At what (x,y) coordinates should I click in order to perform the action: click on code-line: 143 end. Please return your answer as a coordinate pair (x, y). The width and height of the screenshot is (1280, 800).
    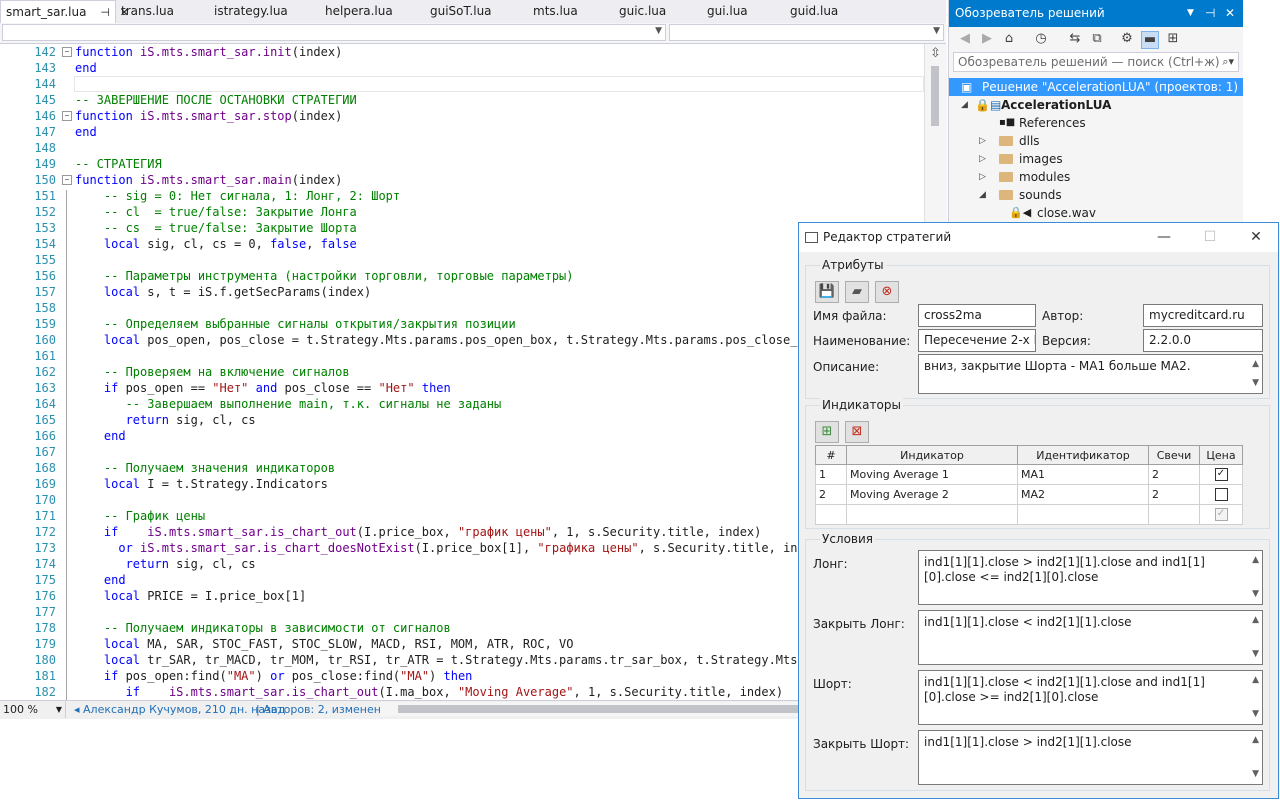
    Looking at the image, I should click on (473, 68).